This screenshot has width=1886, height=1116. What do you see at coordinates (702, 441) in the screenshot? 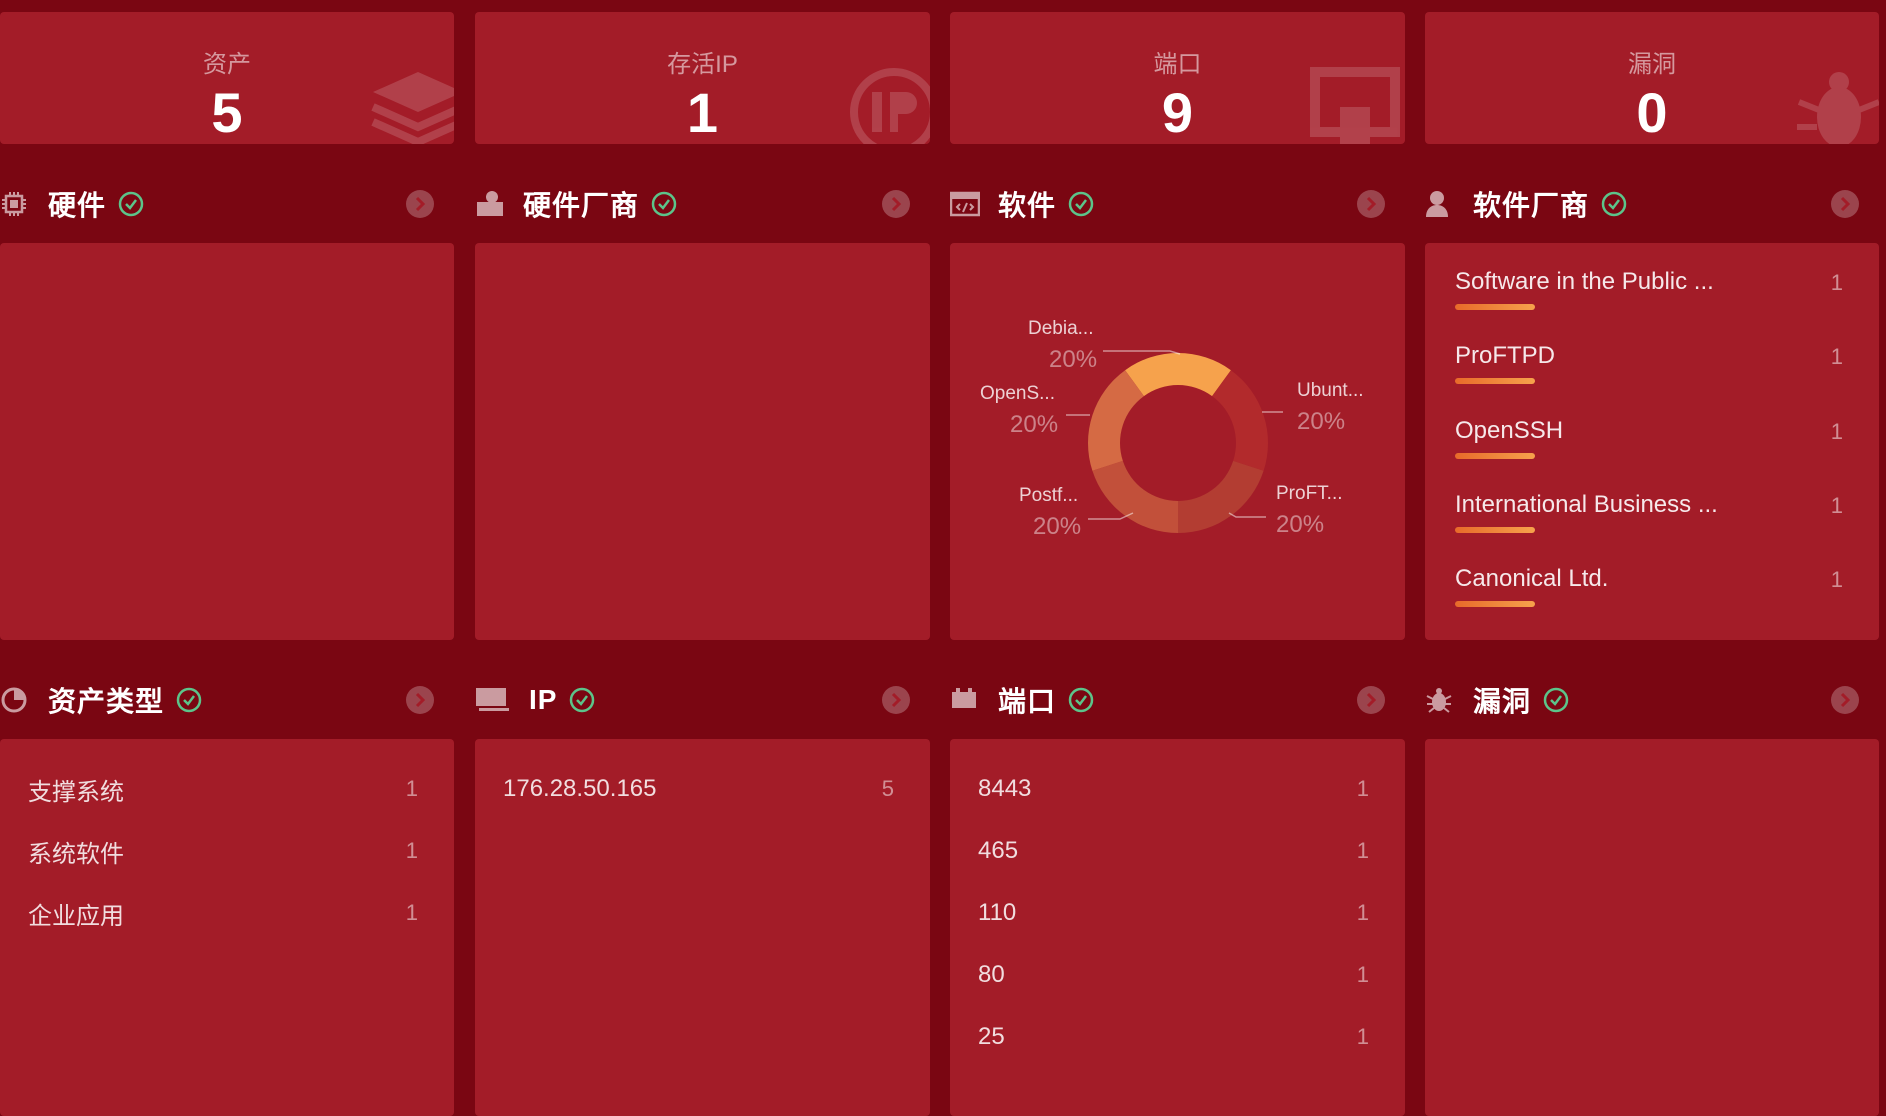
I see `hardware-vendor-panel` at bounding box center [702, 441].